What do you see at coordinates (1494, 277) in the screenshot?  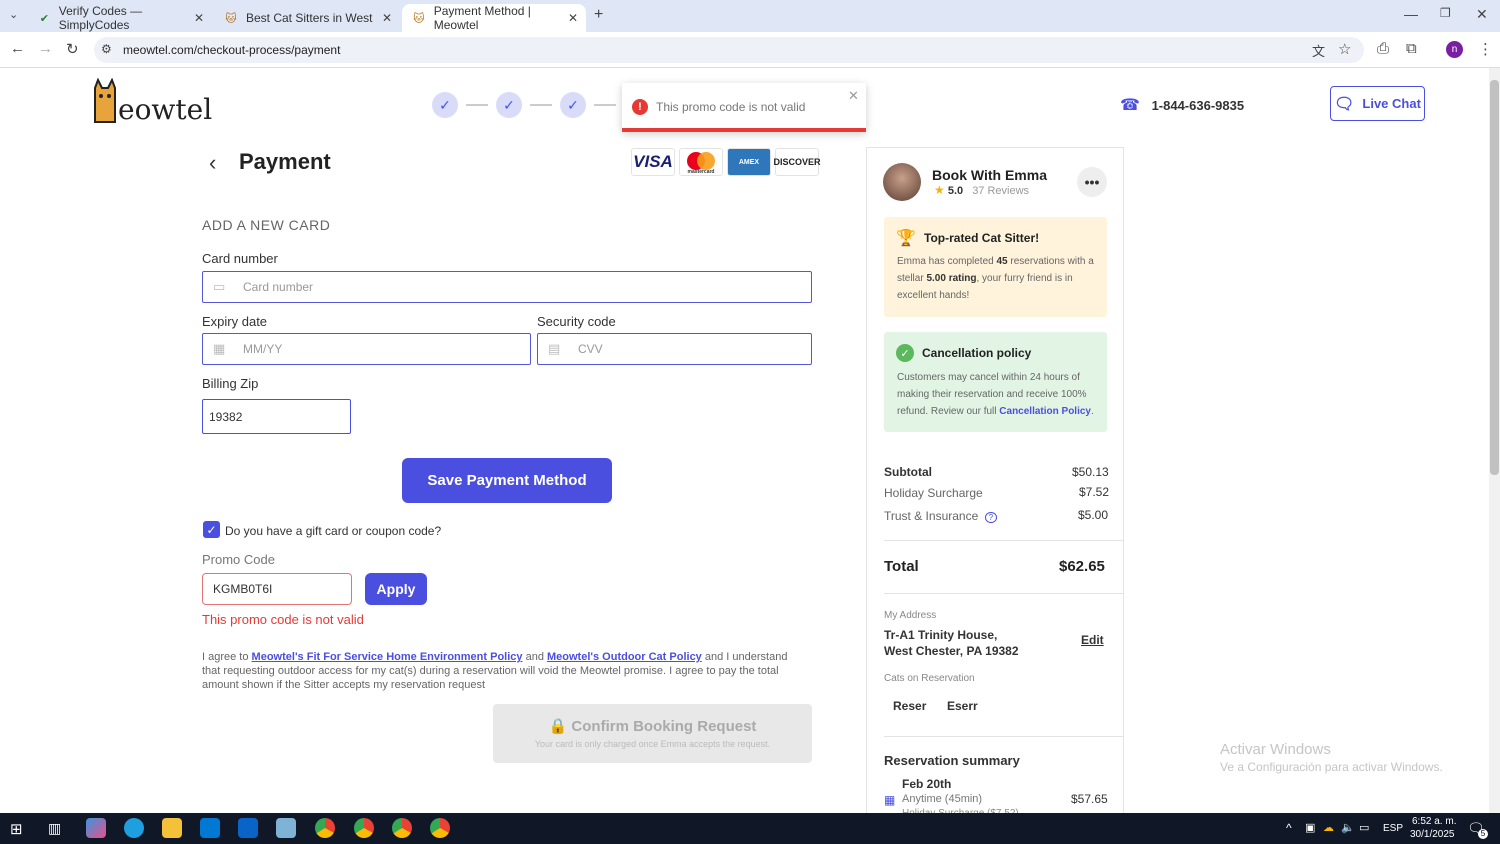 I see `scrollbar-thumb` at bounding box center [1494, 277].